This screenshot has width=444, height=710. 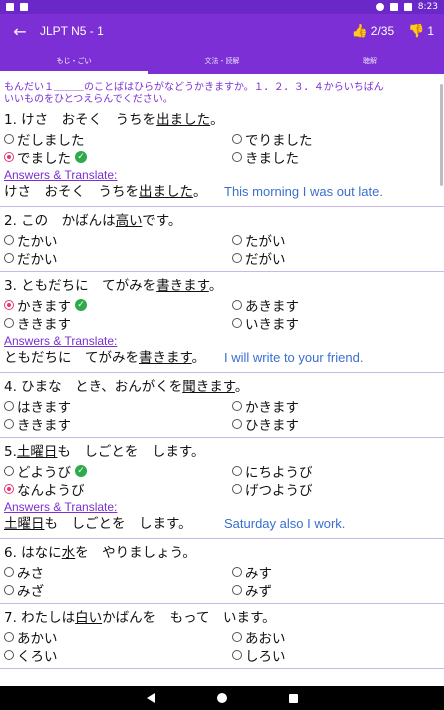 I want to click on translation: This morning I was out late., so click(x=303, y=191).